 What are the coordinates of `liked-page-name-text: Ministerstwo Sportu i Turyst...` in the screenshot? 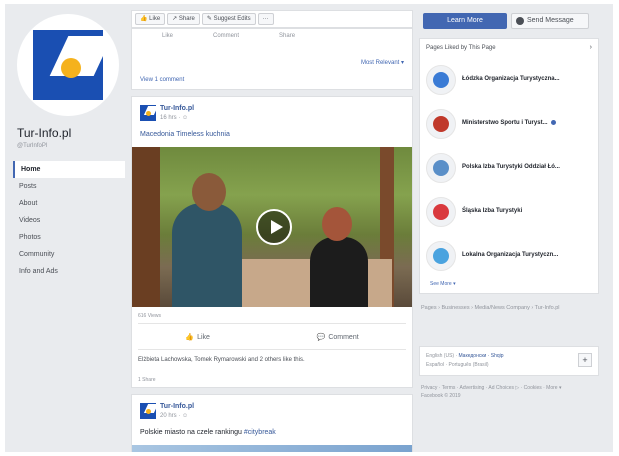 It's located at (505, 123).